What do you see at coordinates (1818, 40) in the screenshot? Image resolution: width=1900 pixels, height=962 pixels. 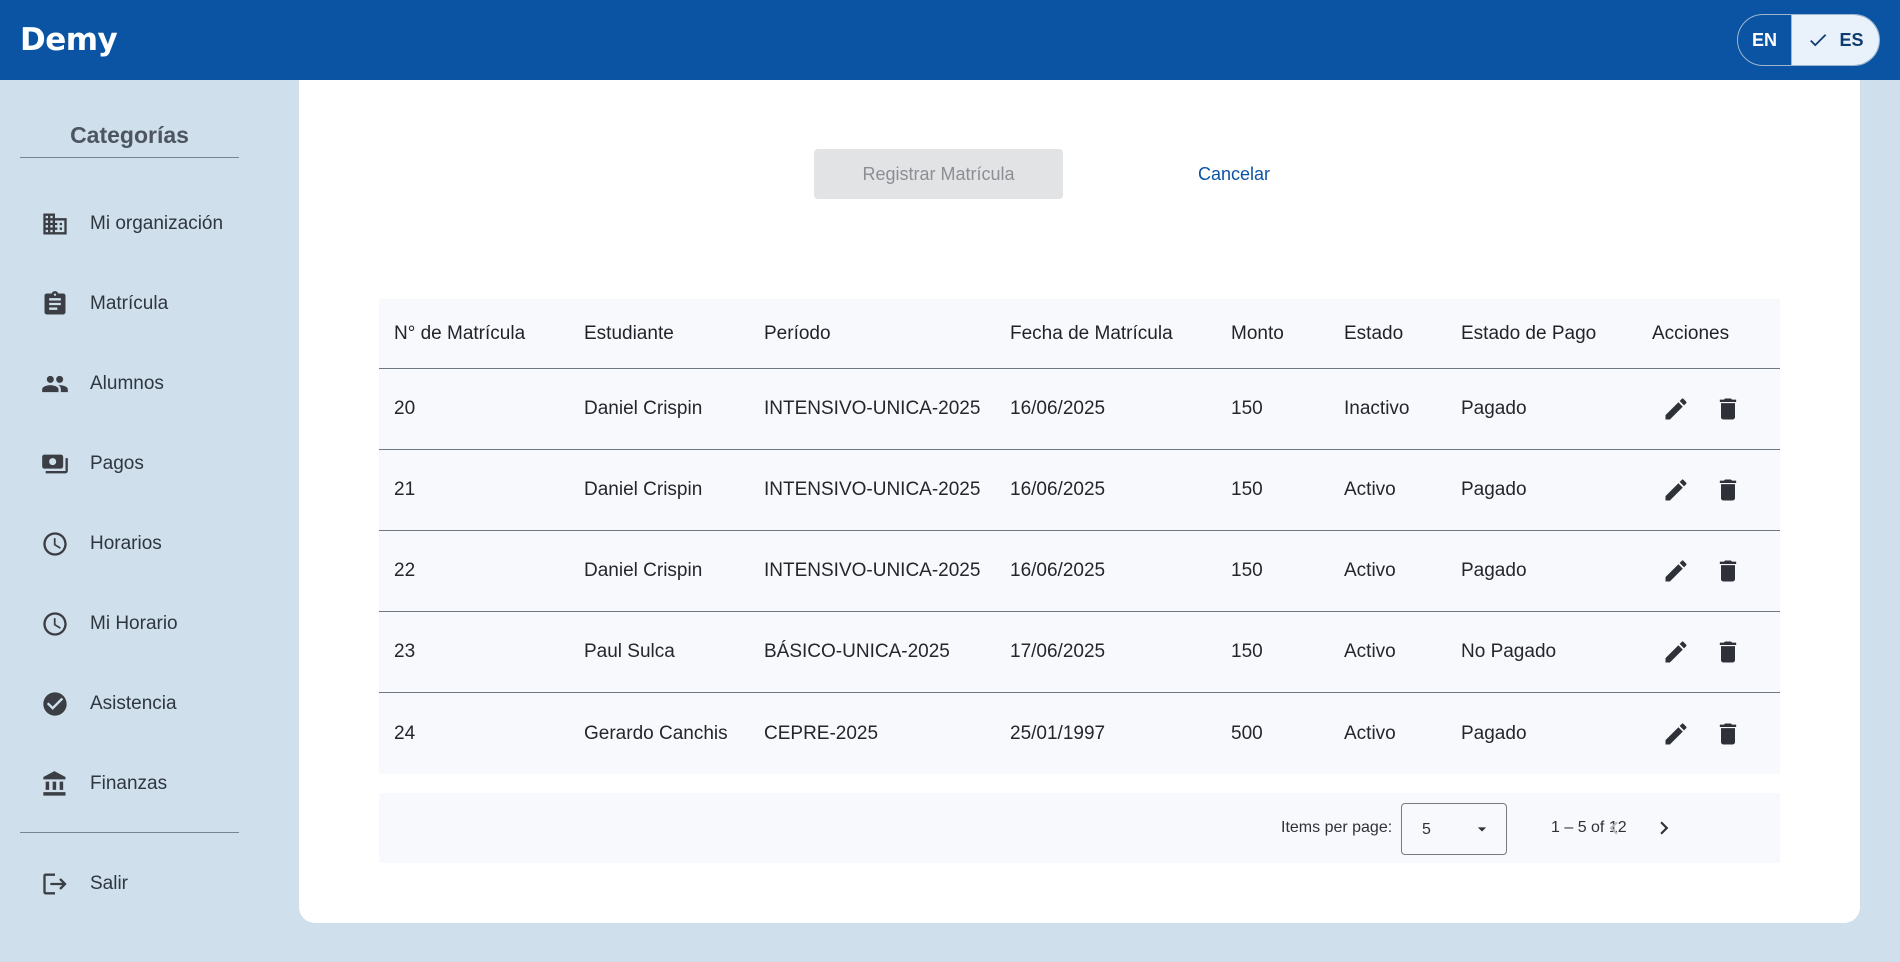 I see `check-icon` at bounding box center [1818, 40].